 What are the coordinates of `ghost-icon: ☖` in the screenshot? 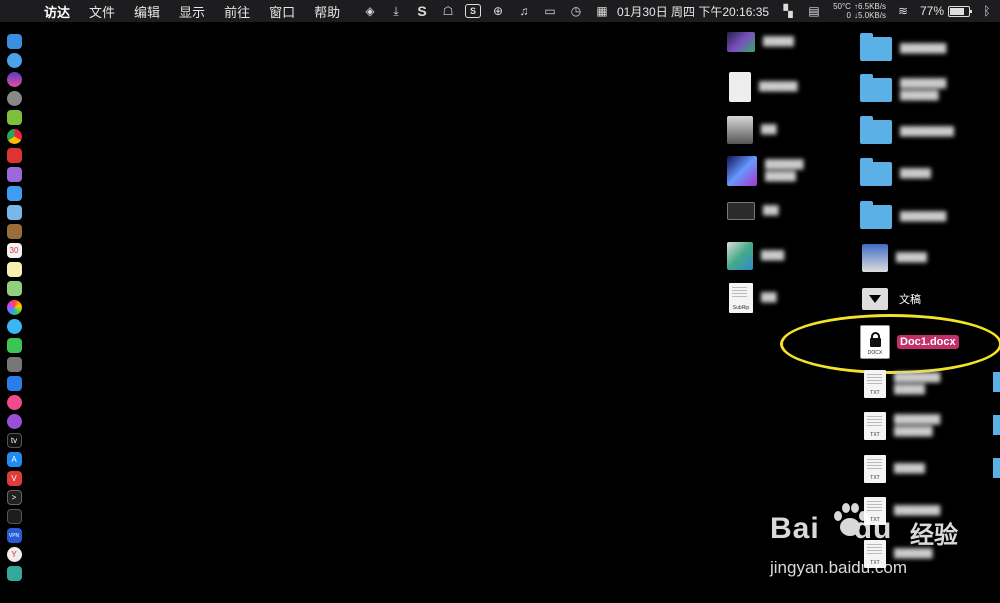 It's located at (448, 11).